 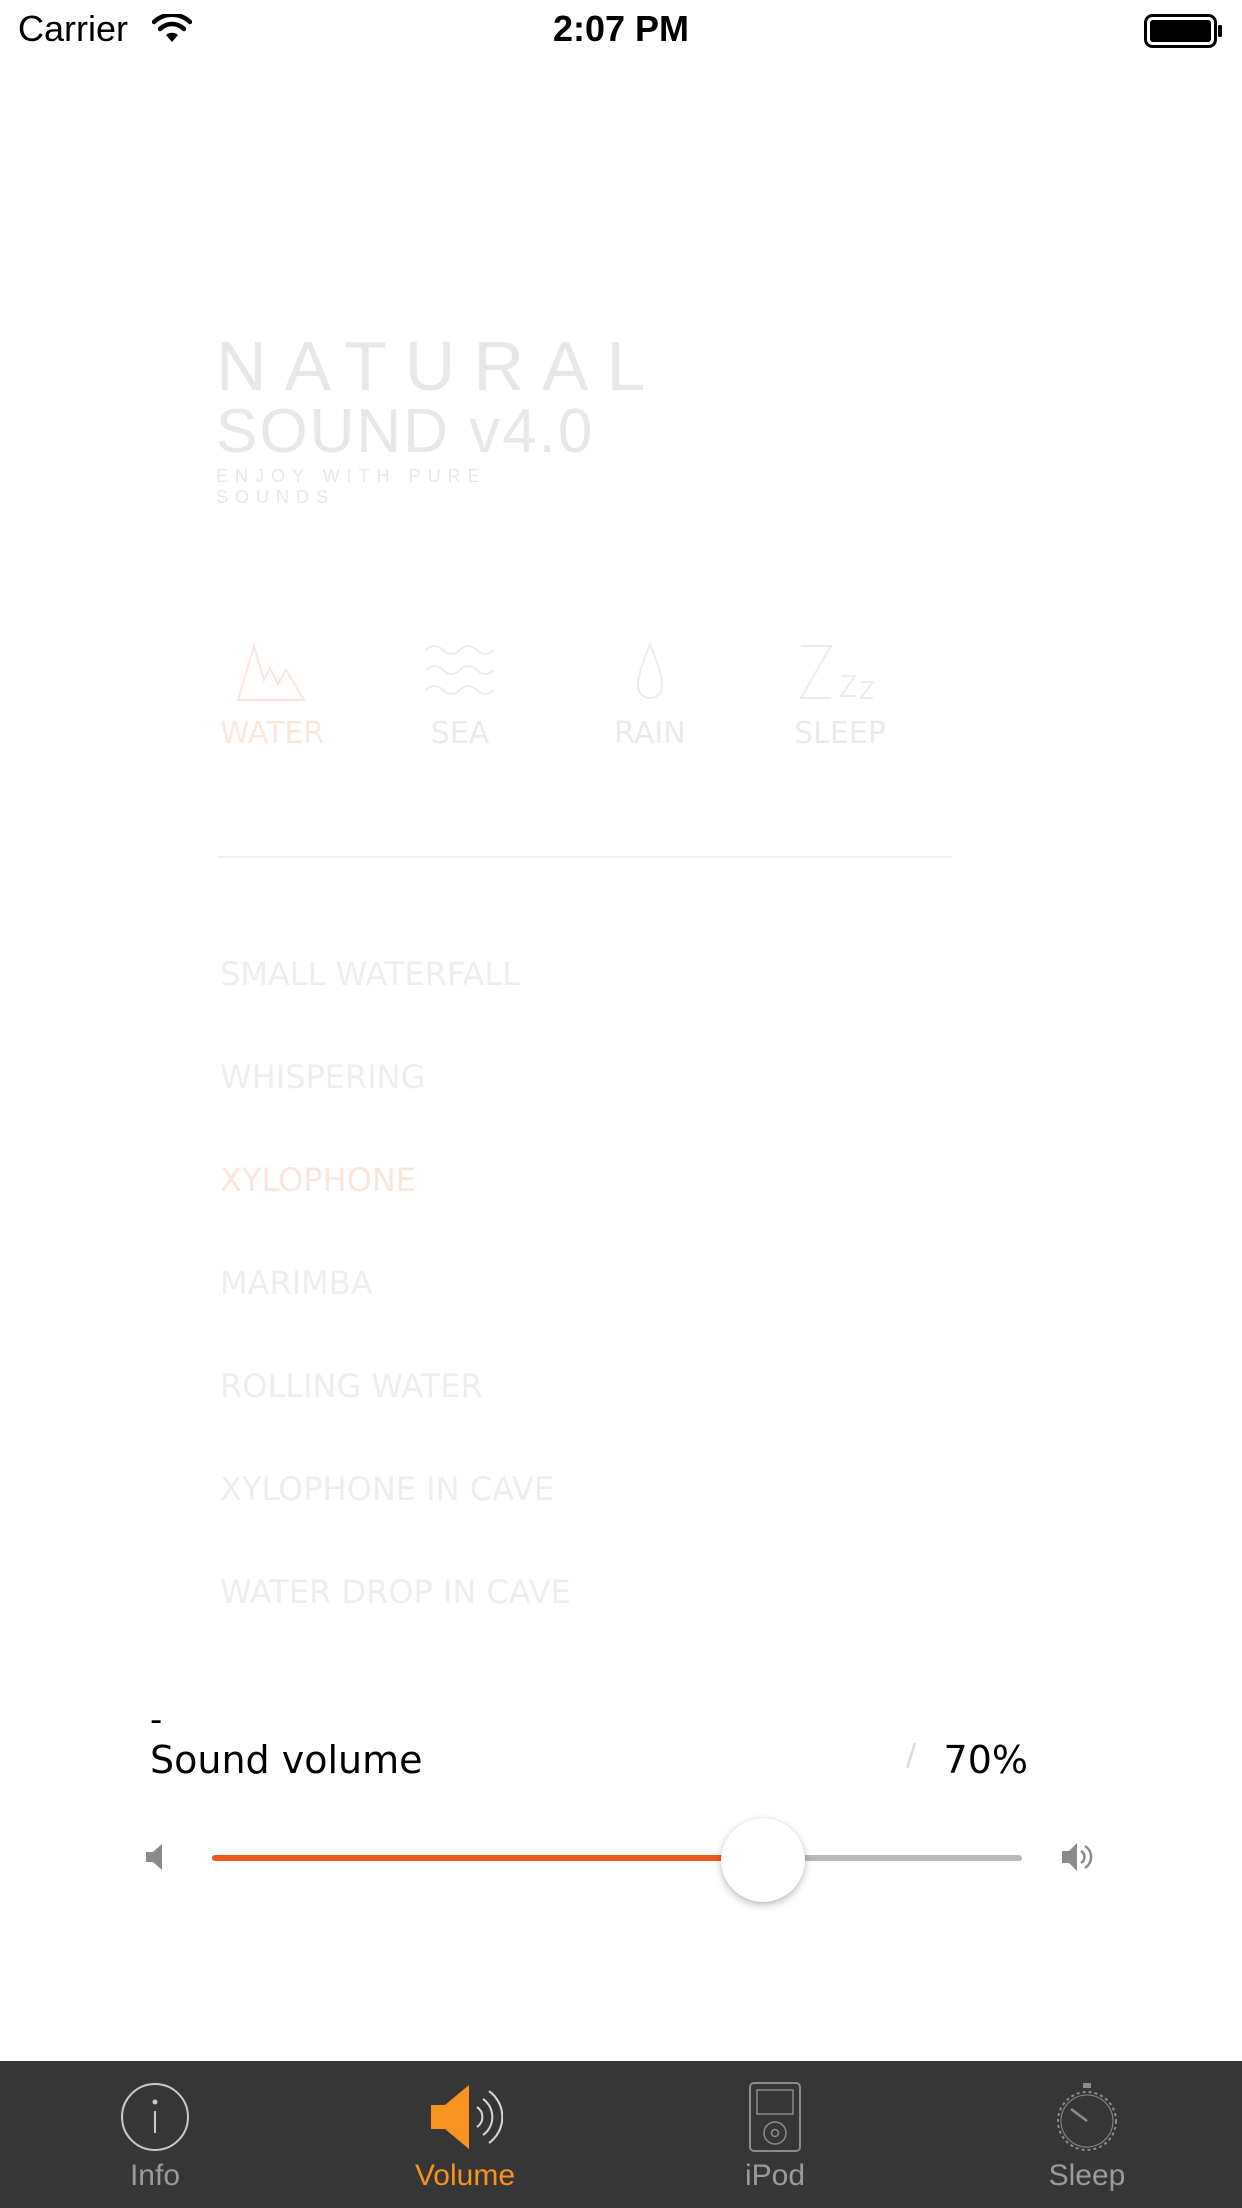 I want to click on category-rain: RAIN, so click(x=650, y=695).